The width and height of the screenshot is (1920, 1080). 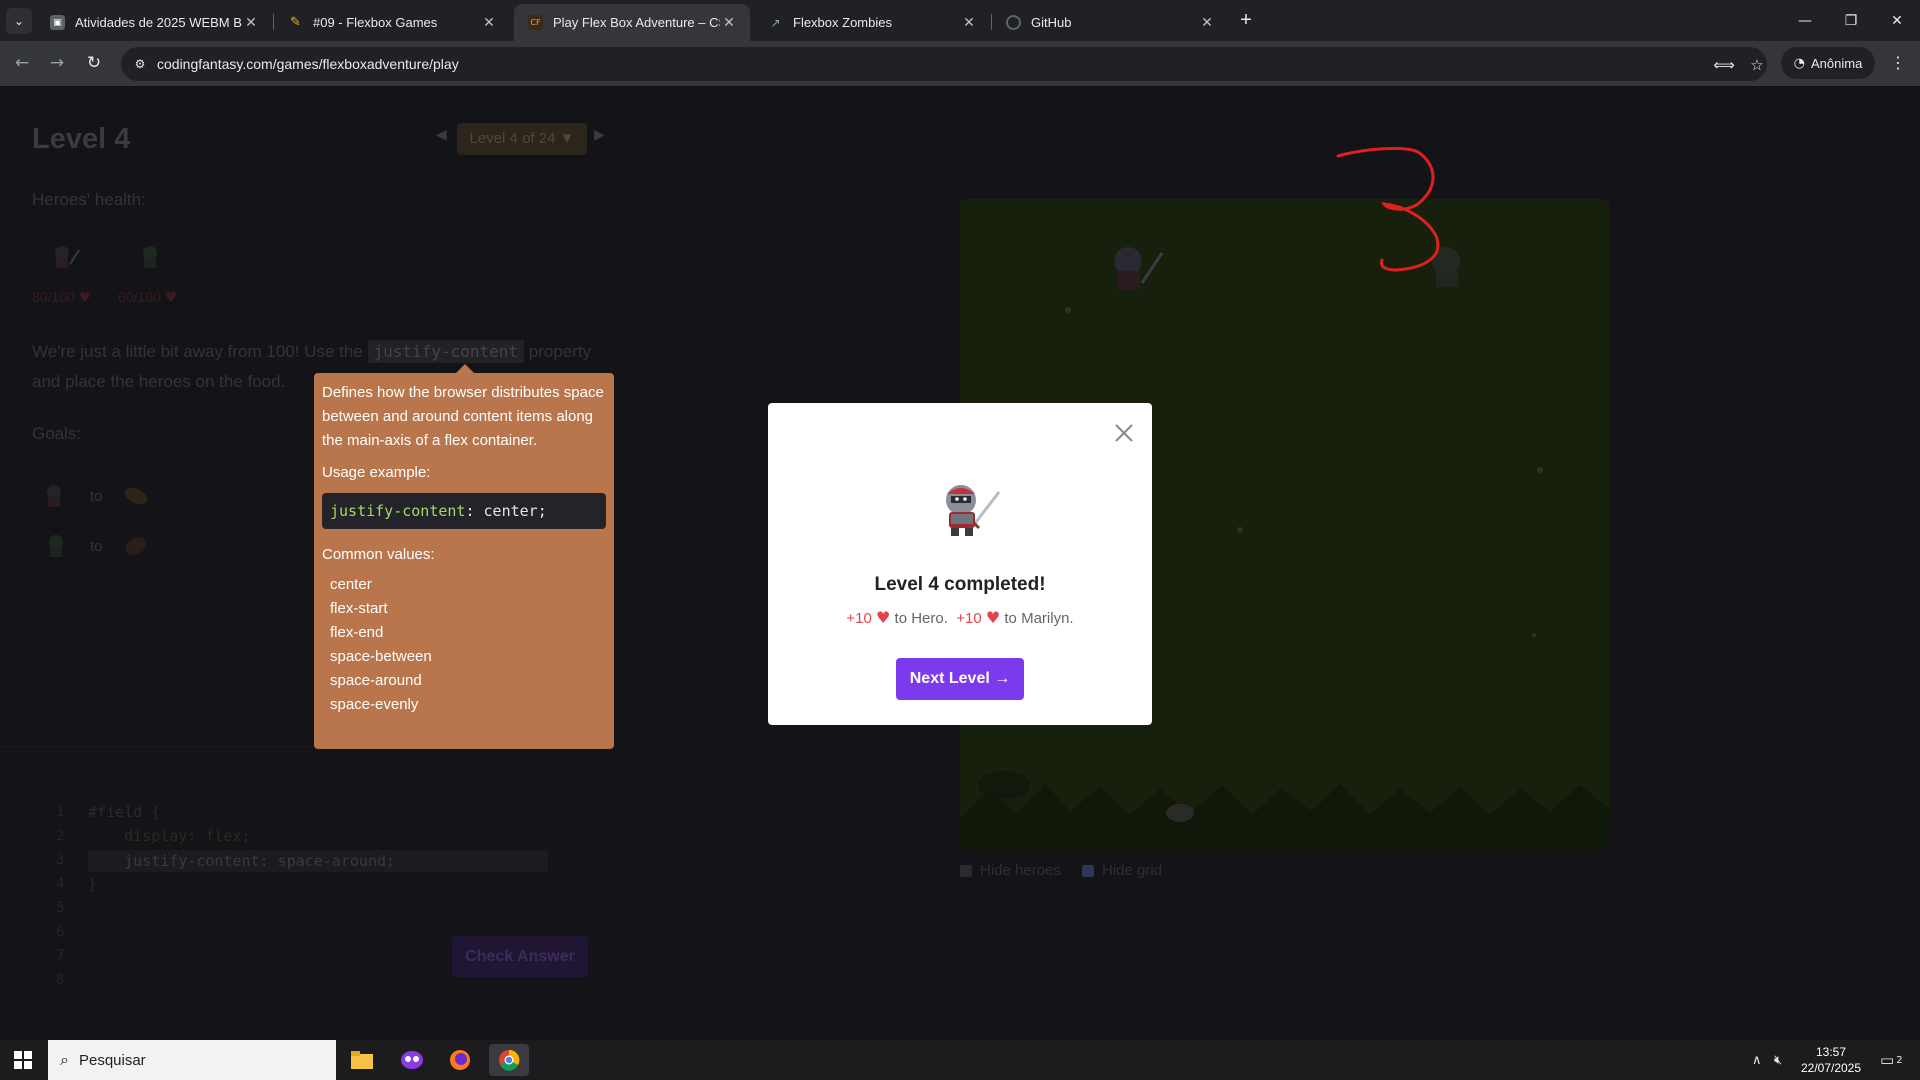 What do you see at coordinates (1831, 1068) in the screenshot?
I see `clock-date: 22/07/2025` at bounding box center [1831, 1068].